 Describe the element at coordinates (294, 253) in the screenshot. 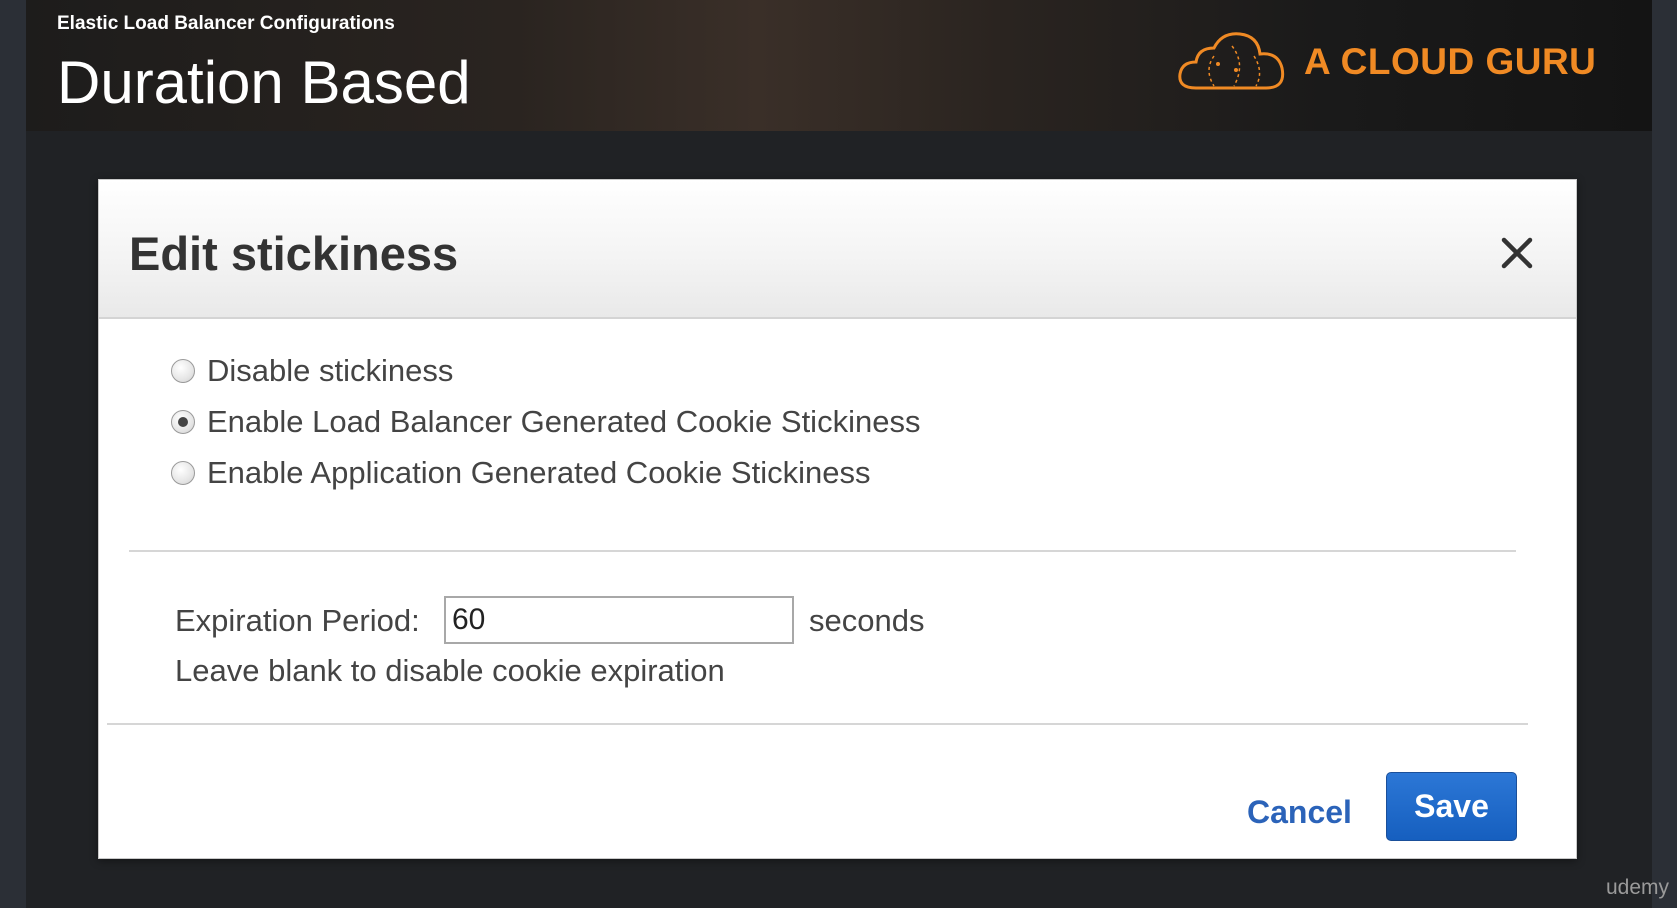

I see `dialog-title: Edit stickiness` at that location.